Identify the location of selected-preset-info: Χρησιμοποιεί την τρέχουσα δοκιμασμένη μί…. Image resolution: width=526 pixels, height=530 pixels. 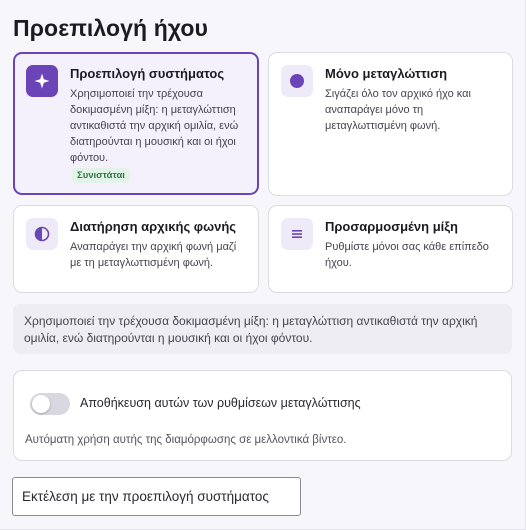
(262, 329).